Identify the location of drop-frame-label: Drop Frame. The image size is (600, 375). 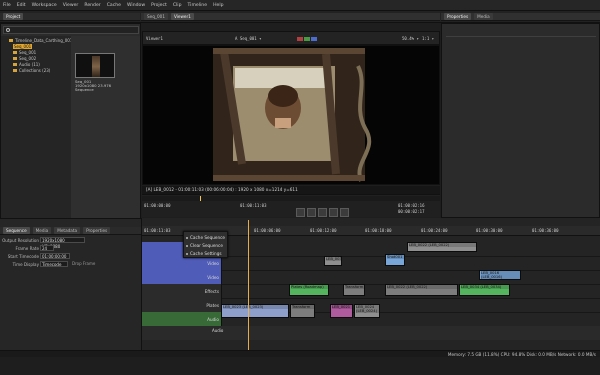
(84, 263).